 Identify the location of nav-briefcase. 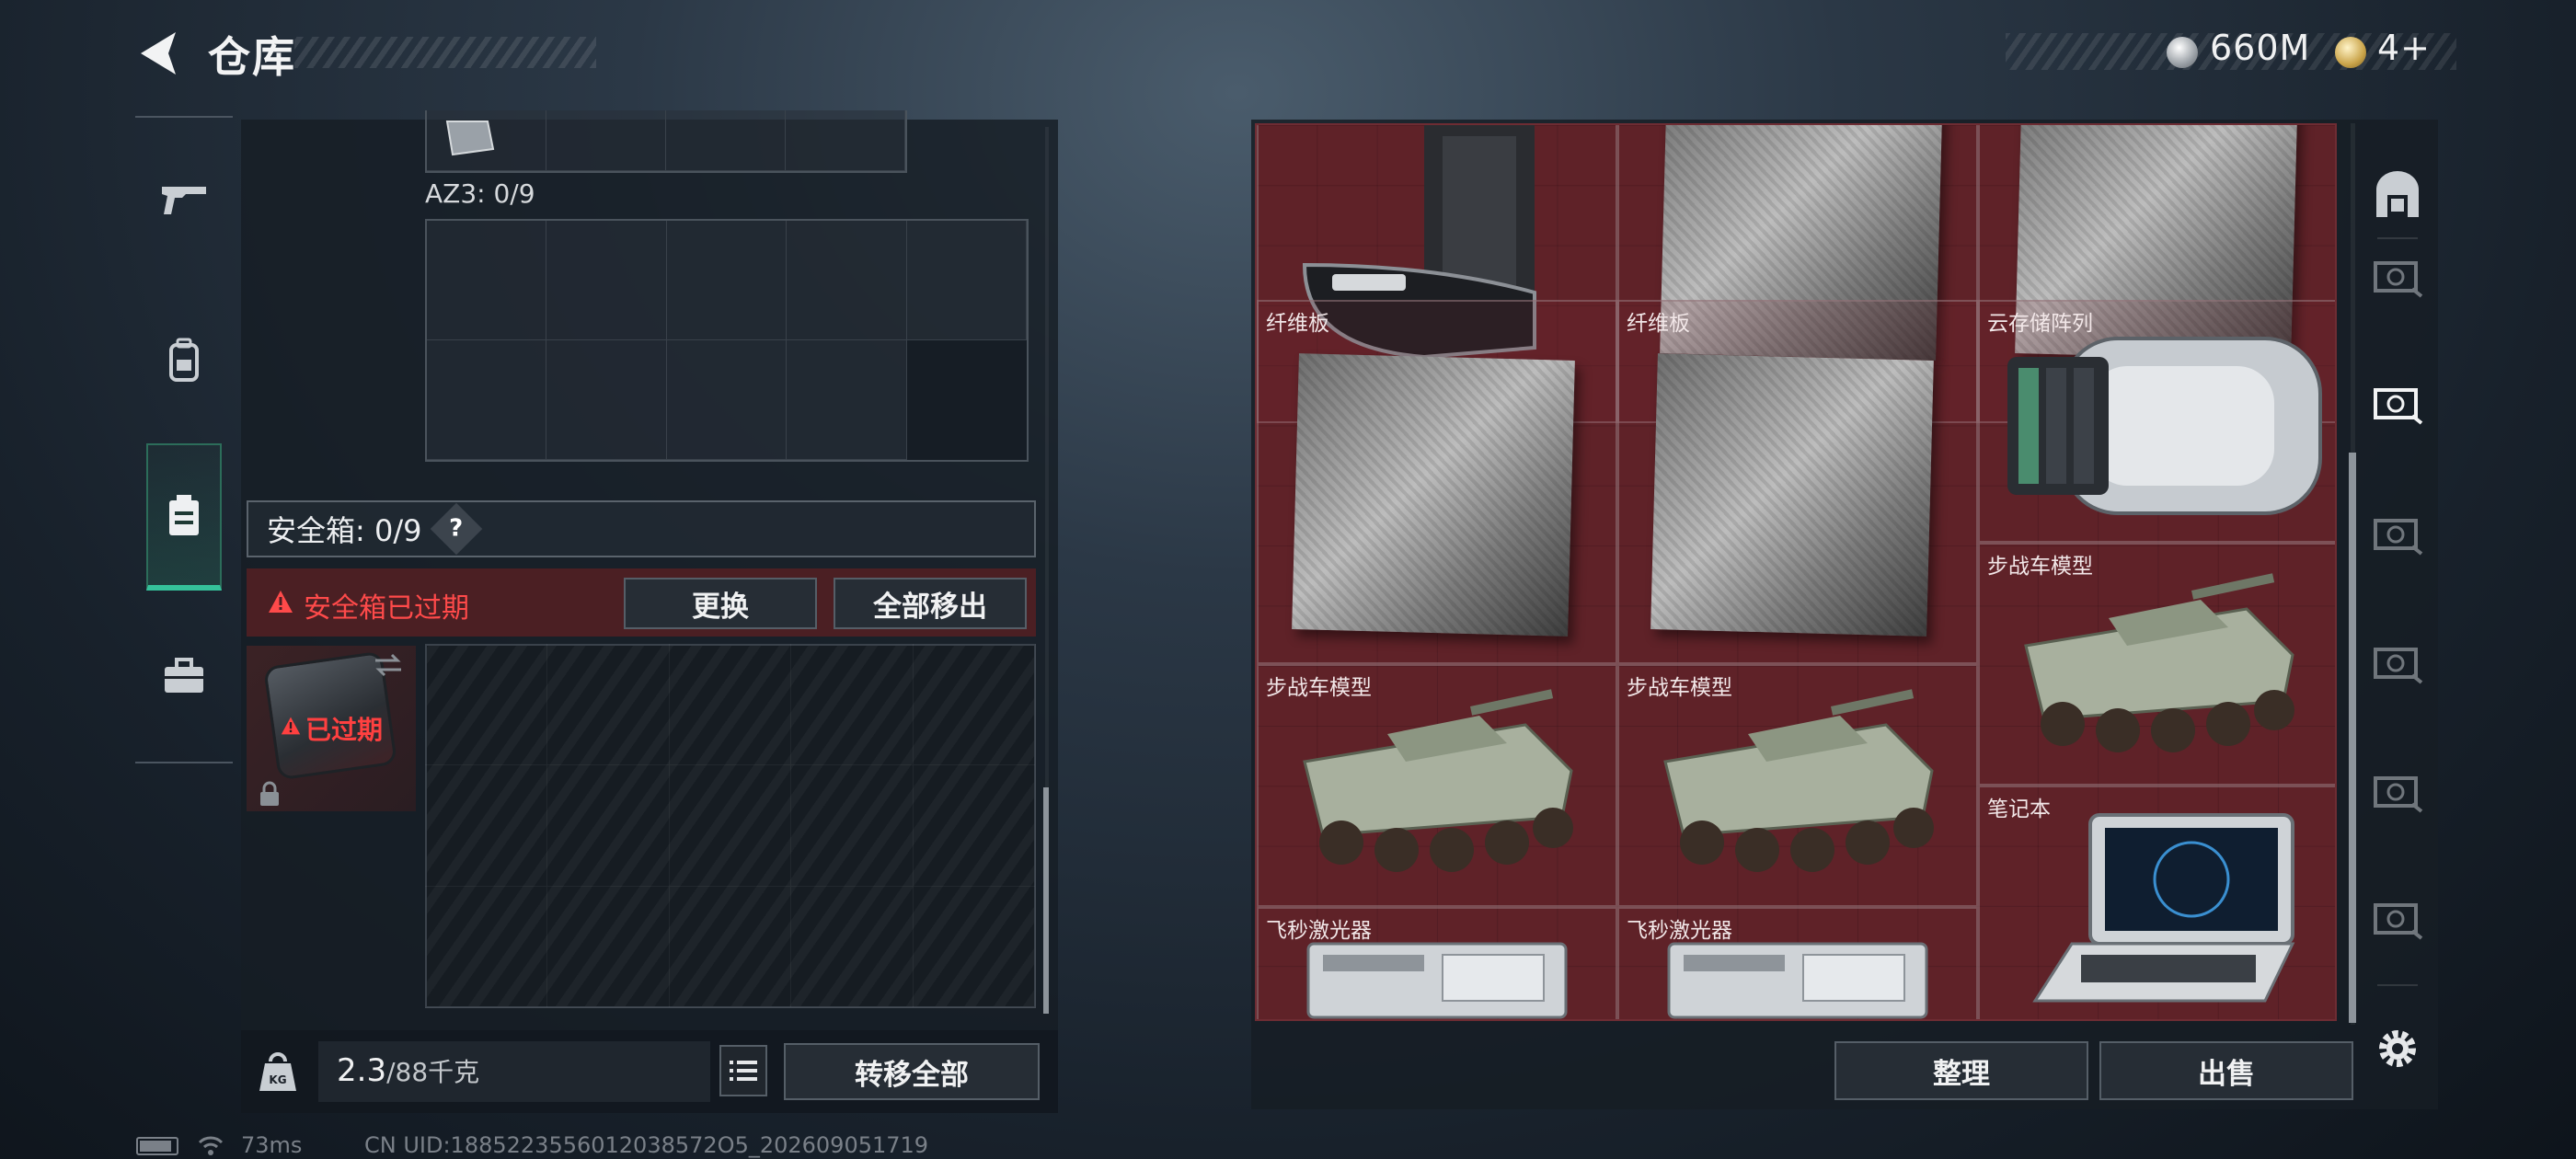
(184, 676).